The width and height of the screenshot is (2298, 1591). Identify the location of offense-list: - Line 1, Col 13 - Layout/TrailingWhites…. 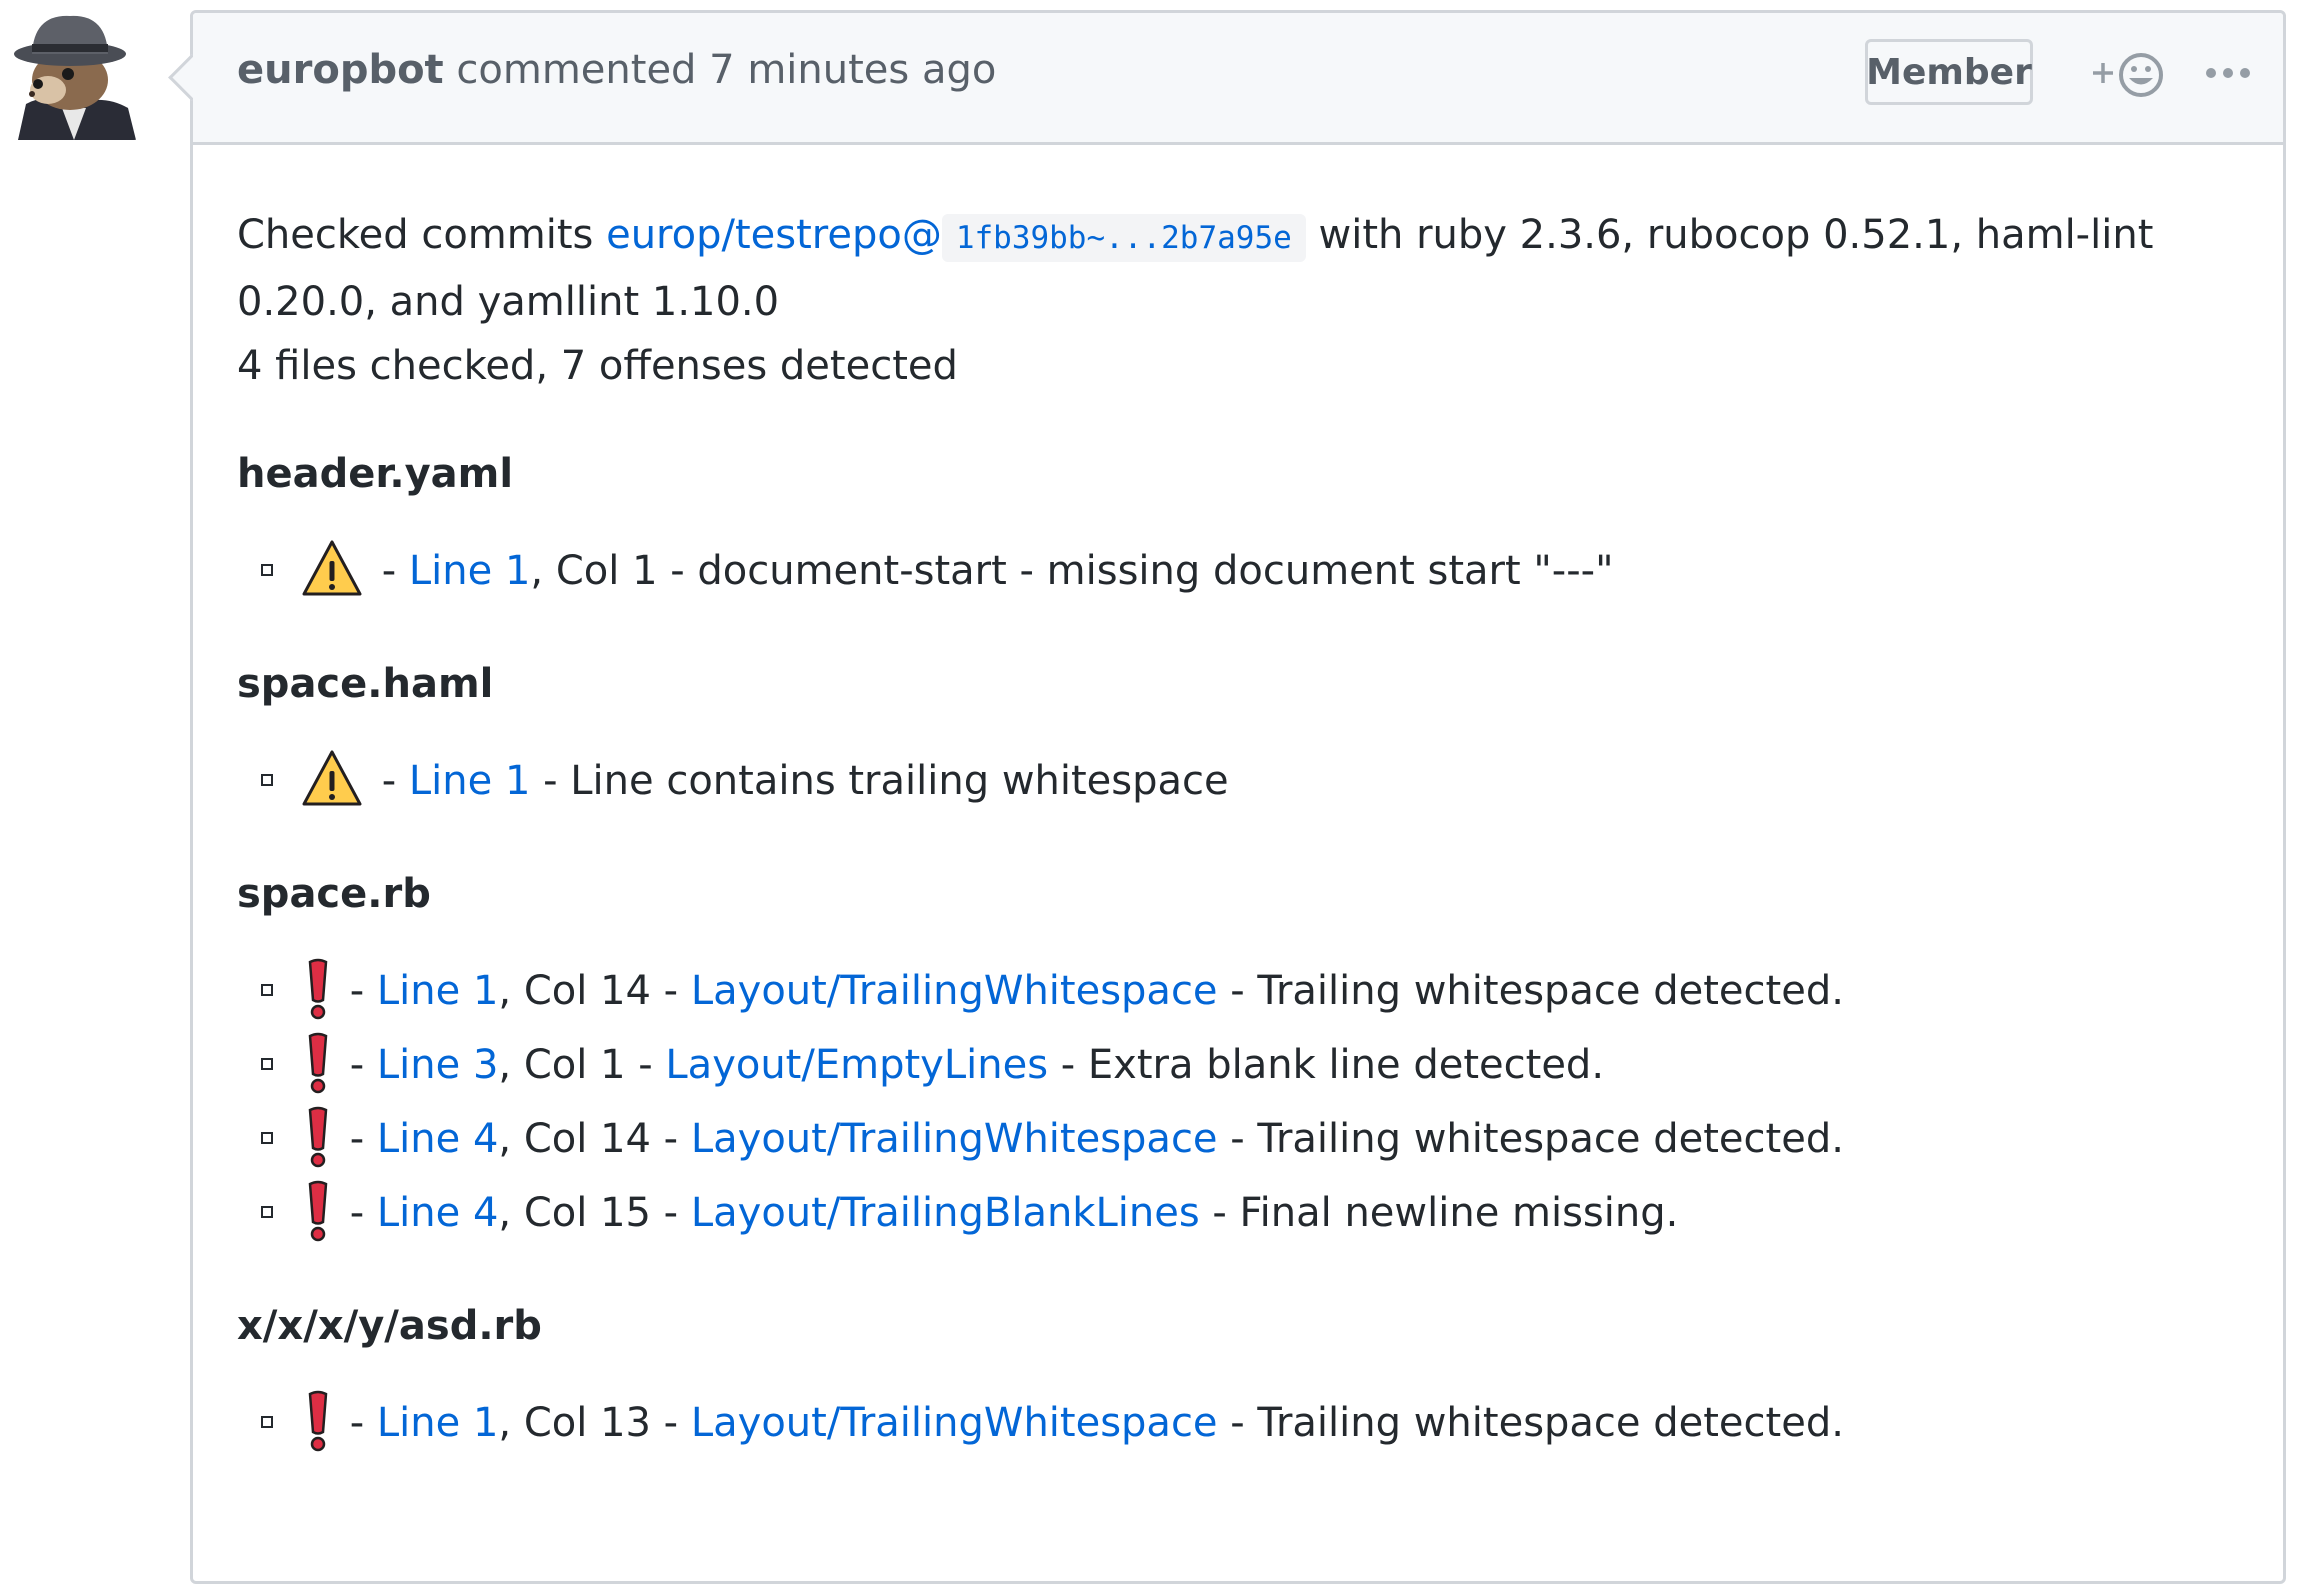
(1247, 1423).